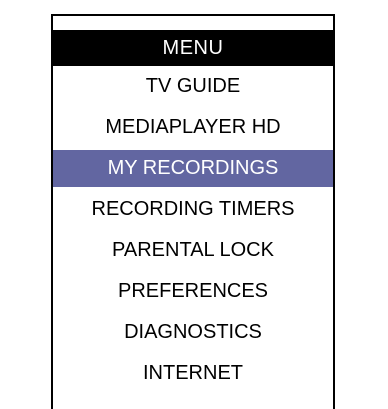 This screenshot has width=388, height=409. I want to click on menu-item-mediaplayer-hd: MEDIAPLAYER HD, so click(193, 127).